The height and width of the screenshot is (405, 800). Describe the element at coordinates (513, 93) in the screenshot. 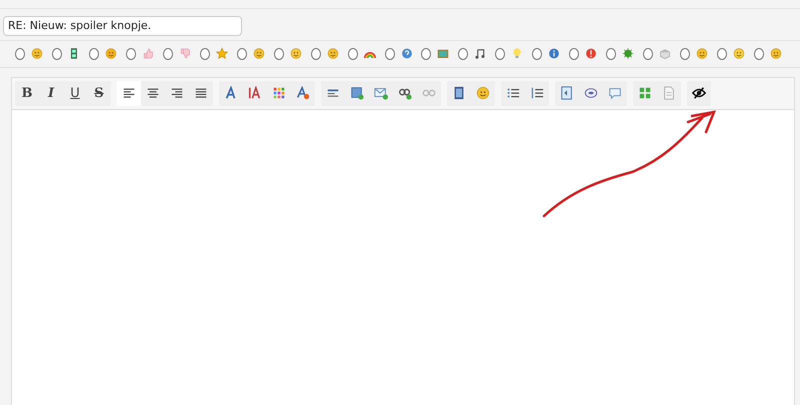

I see `bullet-list-icon` at that location.